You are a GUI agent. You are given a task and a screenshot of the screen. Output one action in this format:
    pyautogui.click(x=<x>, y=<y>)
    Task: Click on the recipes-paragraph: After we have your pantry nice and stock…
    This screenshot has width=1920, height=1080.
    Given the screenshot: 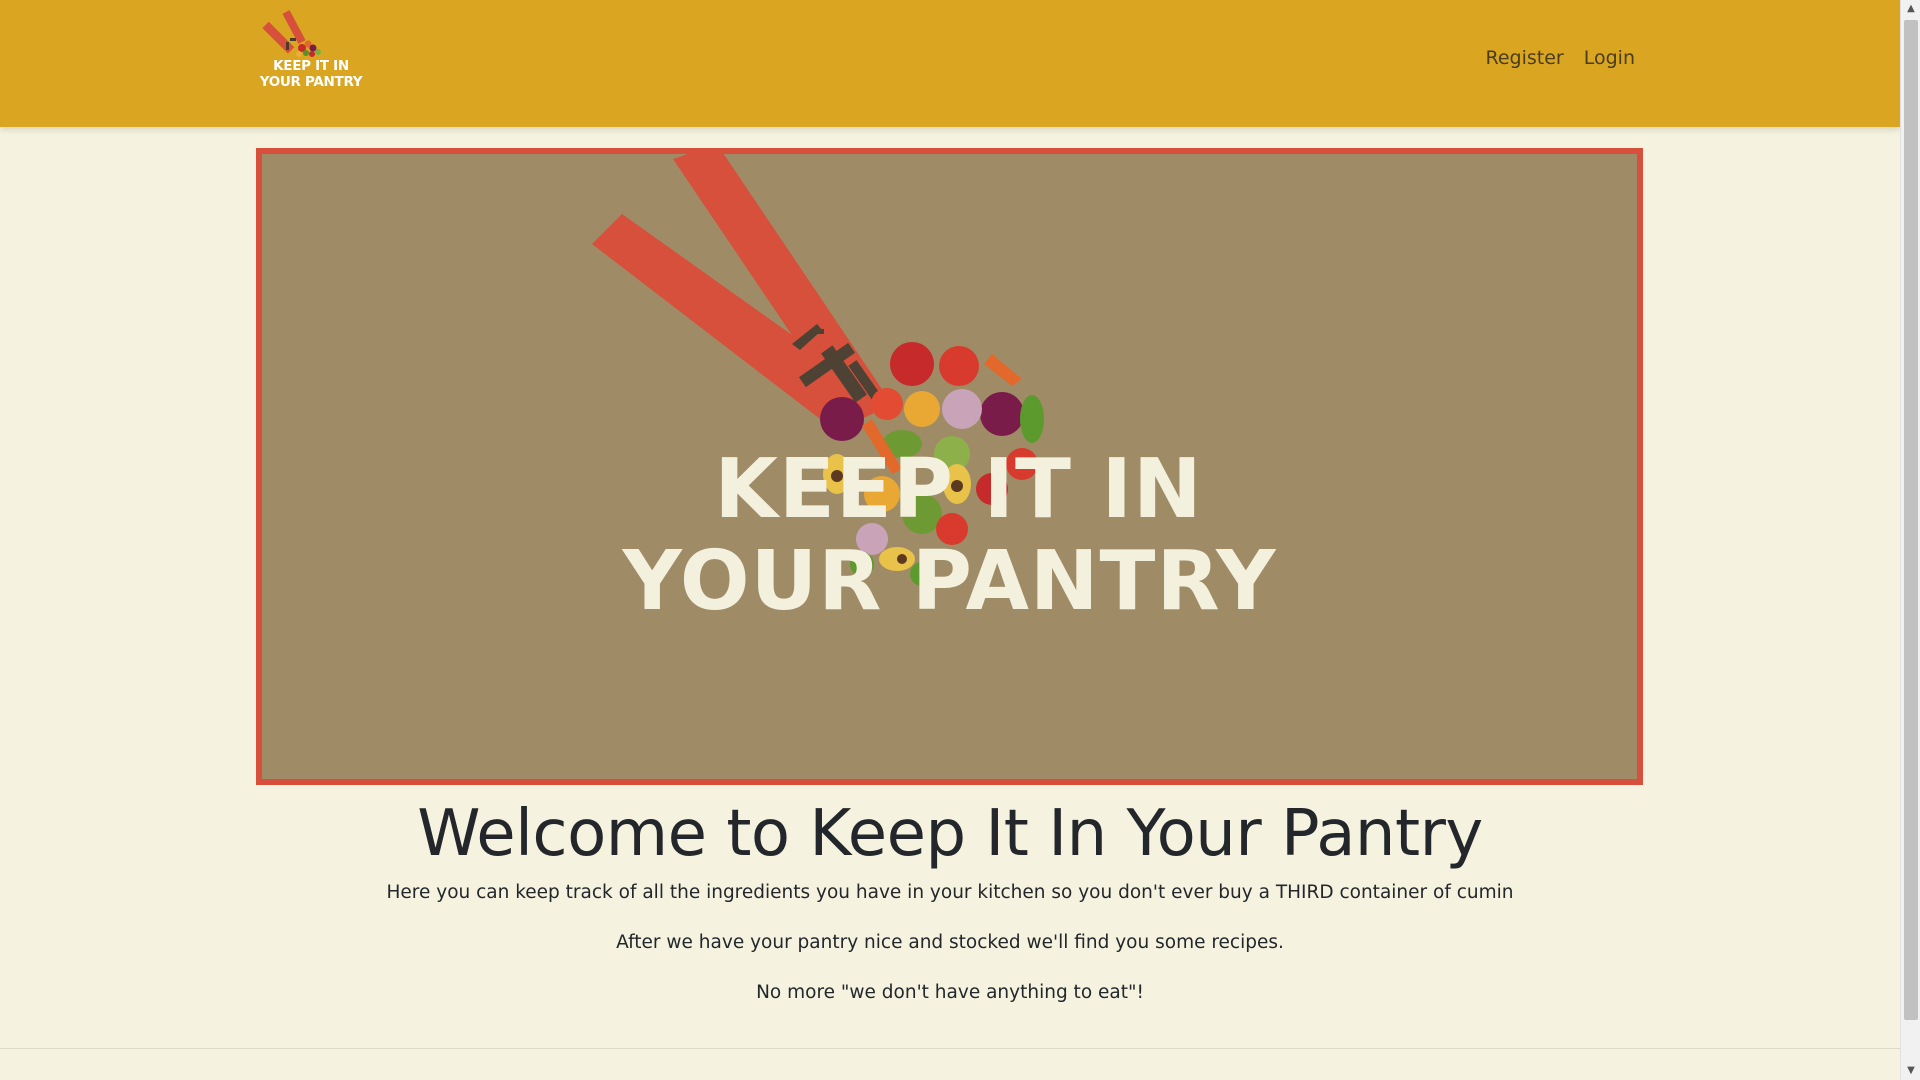 What is the action you would take?
    pyautogui.click(x=950, y=942)
    